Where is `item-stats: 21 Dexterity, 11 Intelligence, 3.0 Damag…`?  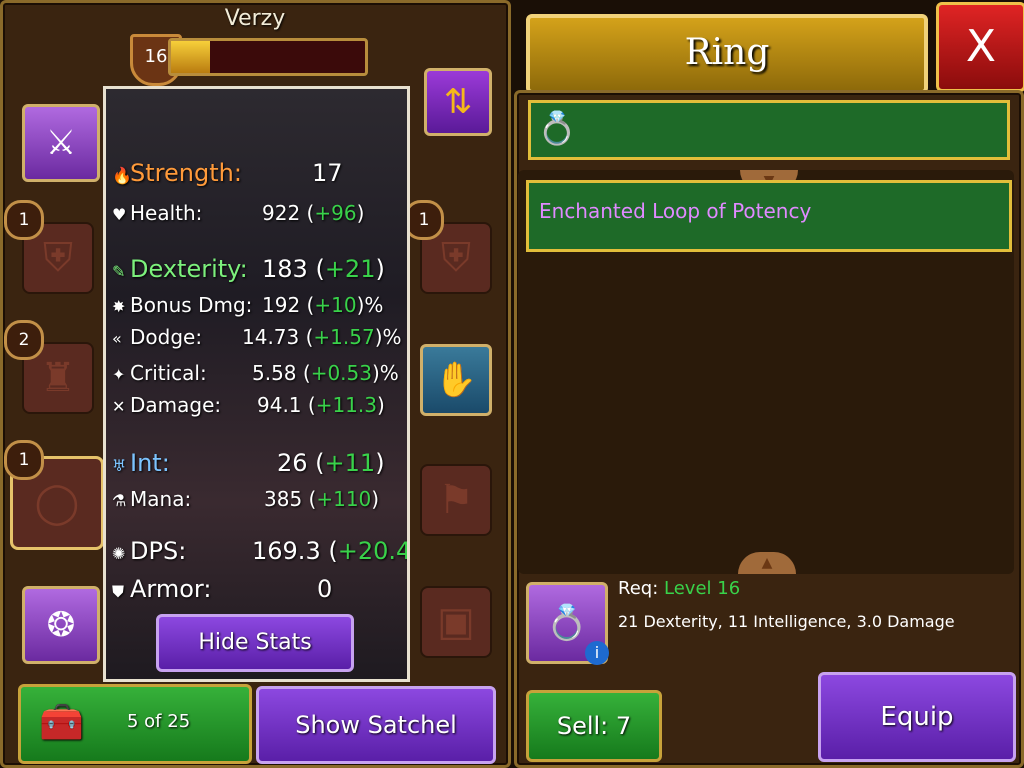 item-stats: 21 Dexterity, 11 Intelligence, 3.0 Damag… is located at coordinates (786, 621).